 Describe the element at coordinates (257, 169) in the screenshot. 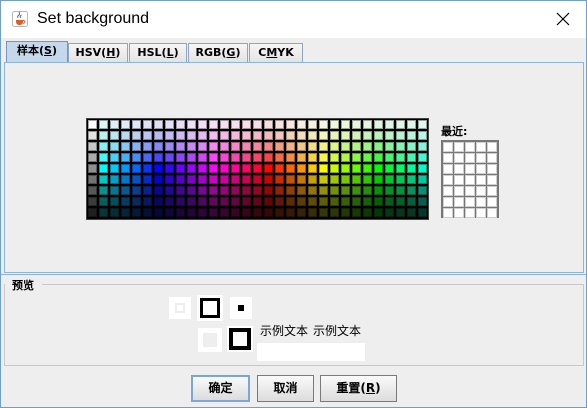

I see `swatch-palette` at that location.